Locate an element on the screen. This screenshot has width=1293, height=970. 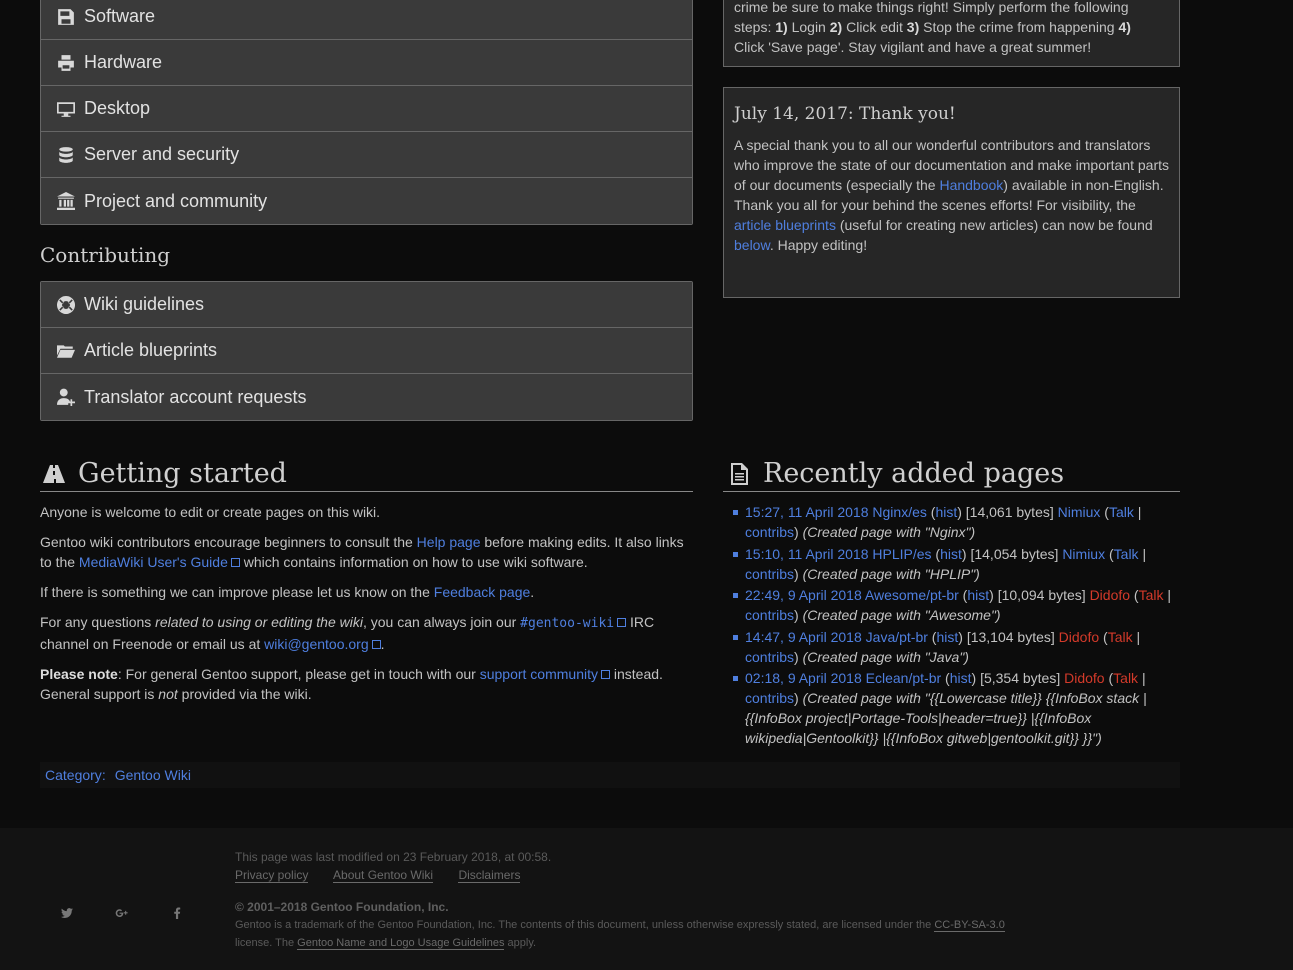
edit-summary: (Created page with "Java") is located at coordinates (885, 656).